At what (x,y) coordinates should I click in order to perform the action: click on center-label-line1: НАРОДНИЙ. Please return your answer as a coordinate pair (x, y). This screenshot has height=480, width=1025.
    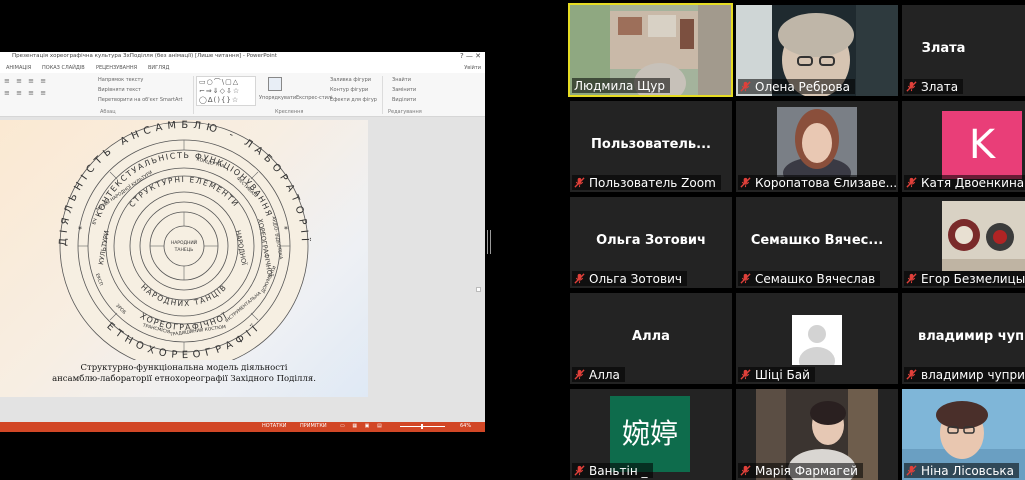
    Looking at the image, I should click on (184, 242).